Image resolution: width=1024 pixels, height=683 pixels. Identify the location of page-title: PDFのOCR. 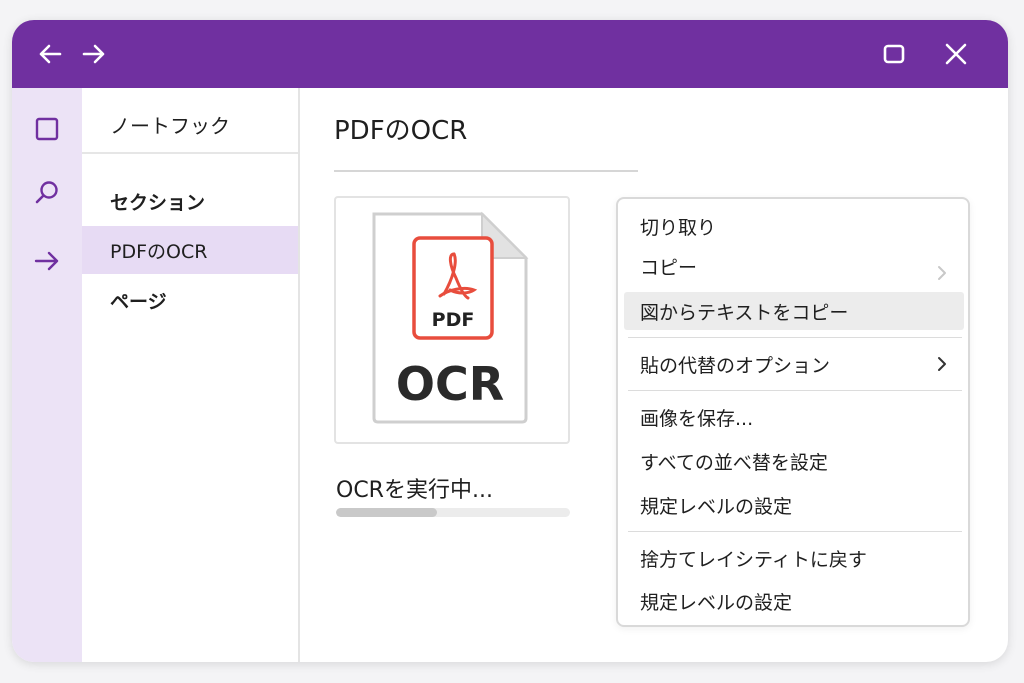
(400, 128).